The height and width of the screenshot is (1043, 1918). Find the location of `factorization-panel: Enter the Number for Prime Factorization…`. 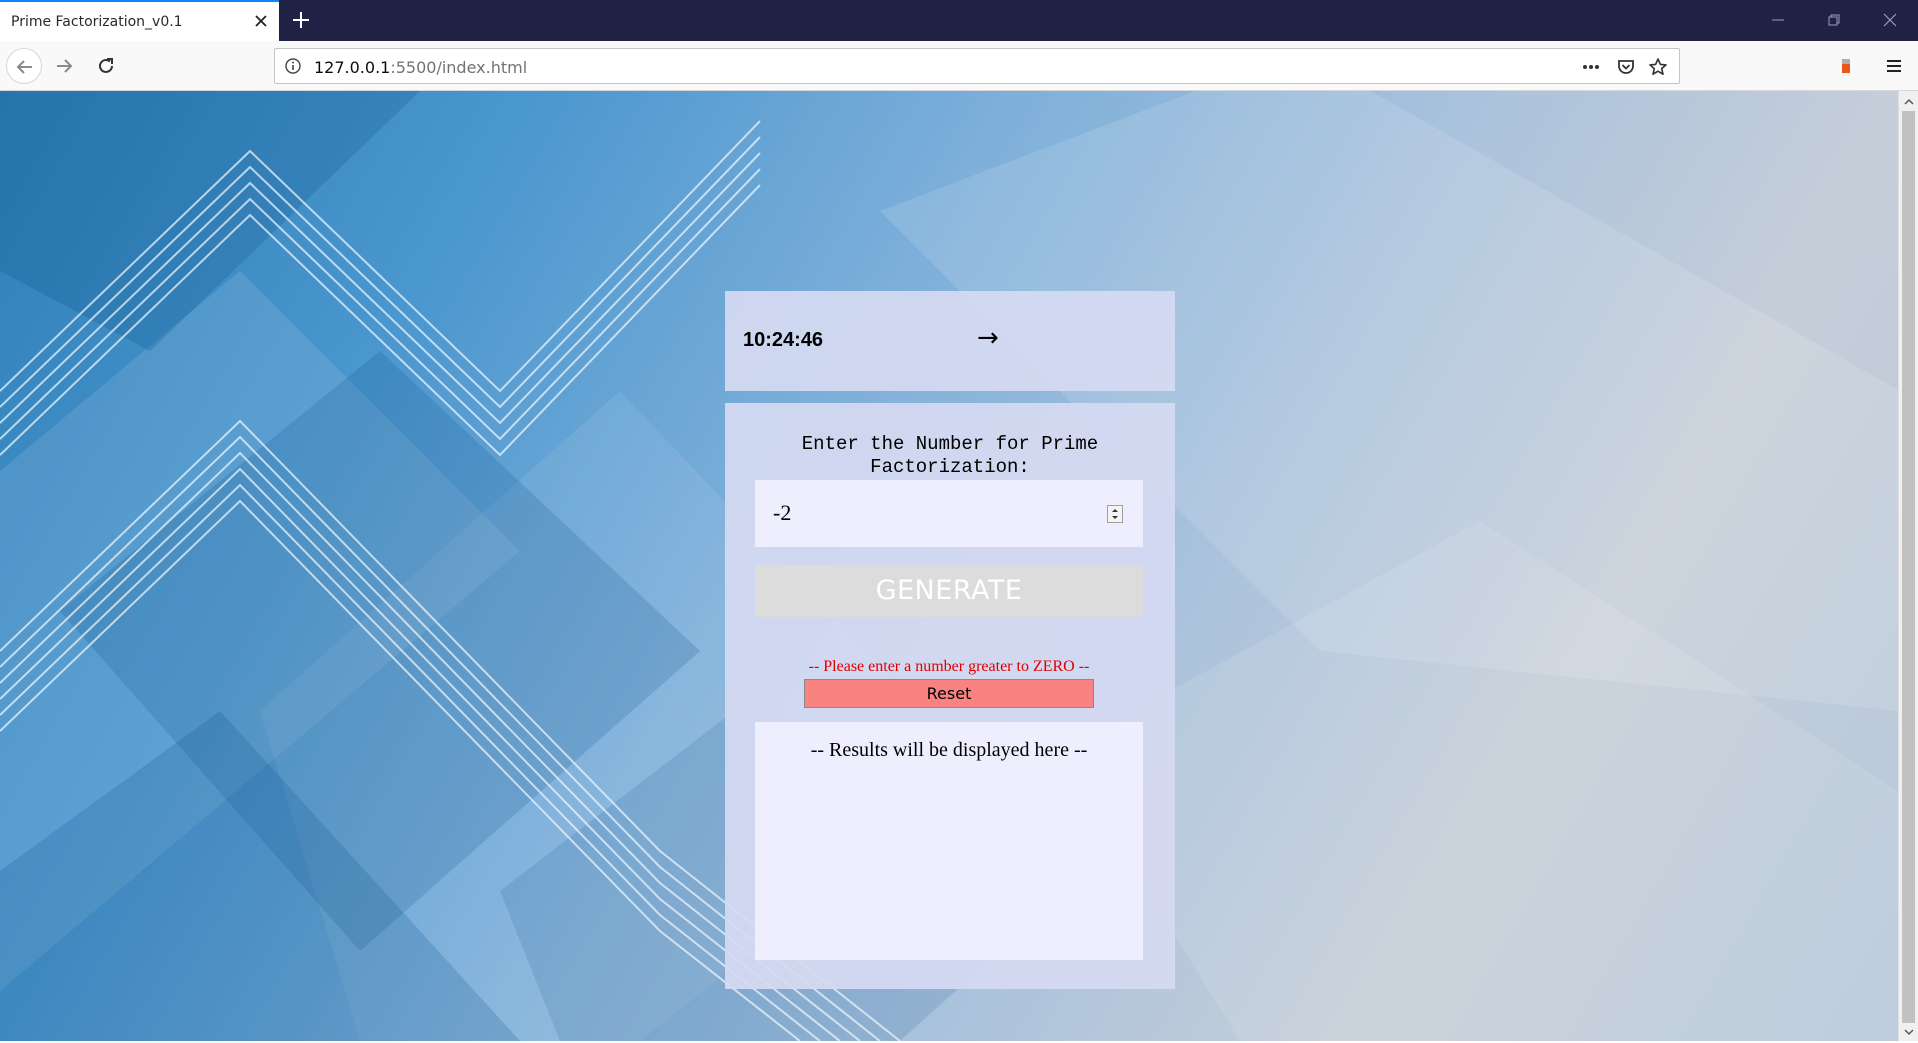

factorization-panel: Enter the Number for Prime Factorization… is located at coordinates (950, 696).